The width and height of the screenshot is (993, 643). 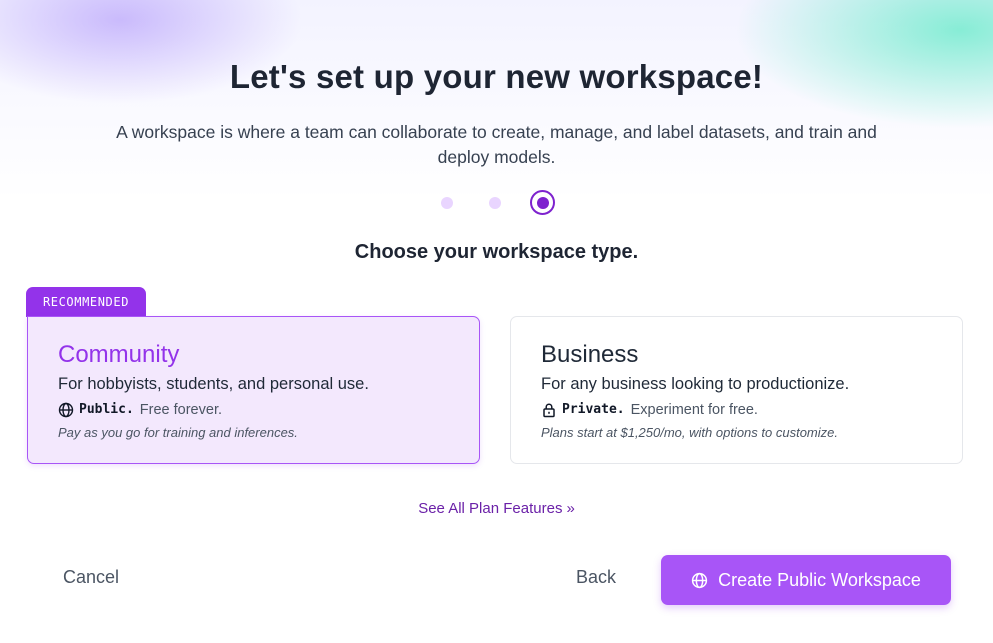 What do you see at coordinates (490, 508) in the screenshot?
I see `see-all-link-label: See All Plan Features` at bounding box center [490, 508].